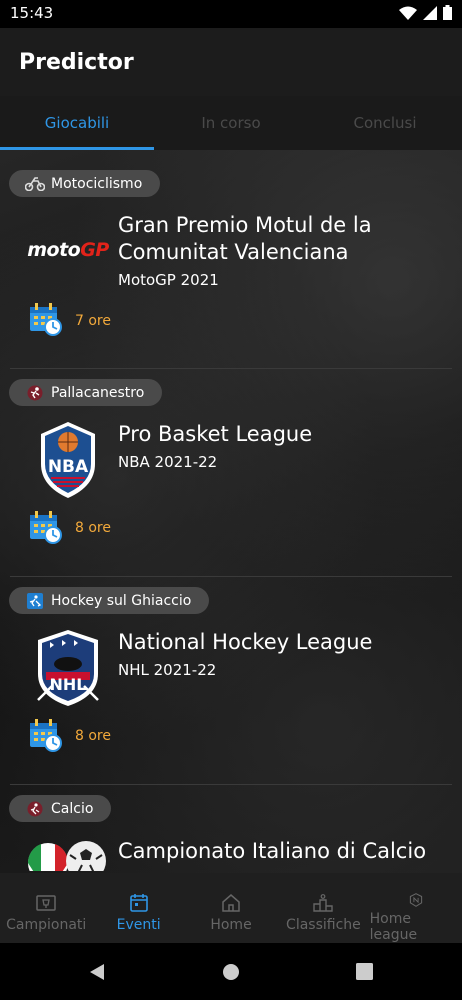 This screenshot has height=1000, width=462. I want to click on signal-icon, so click(430, 12).